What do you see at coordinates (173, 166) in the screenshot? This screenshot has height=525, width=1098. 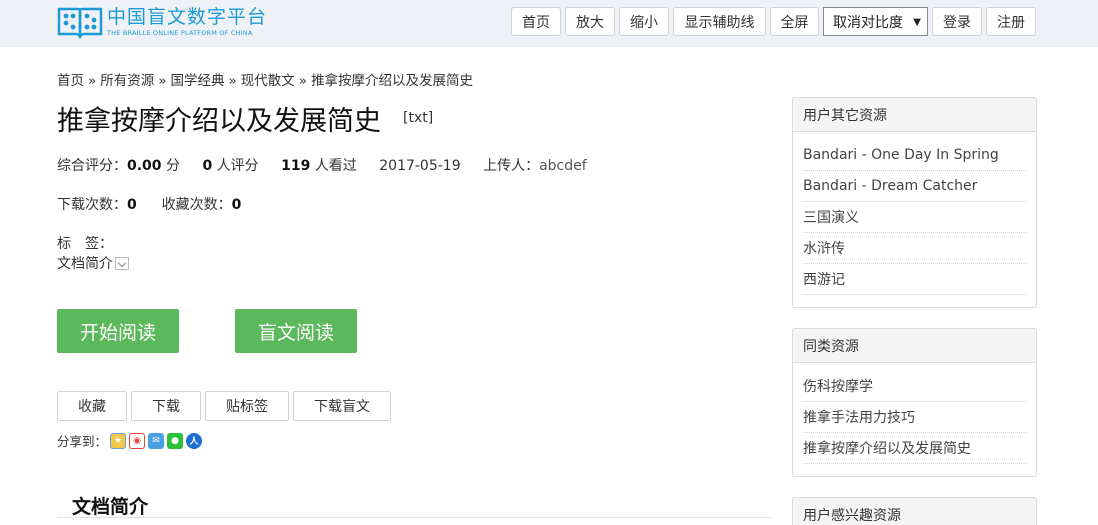 I see `rating-unit: 分` at bounding box center [173, 166].